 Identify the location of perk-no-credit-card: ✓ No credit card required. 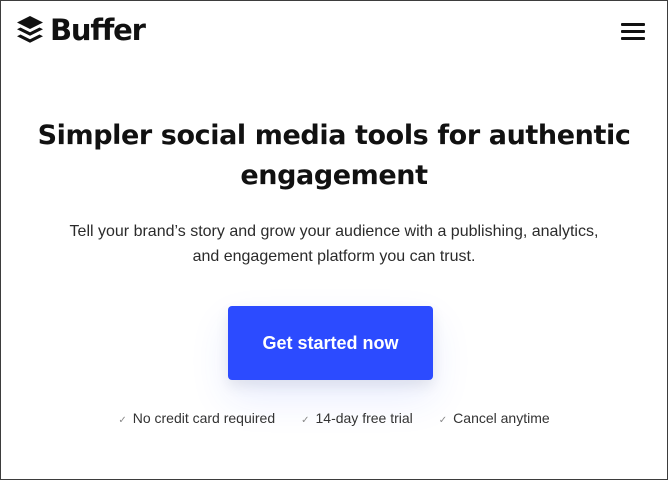
(196, 418).